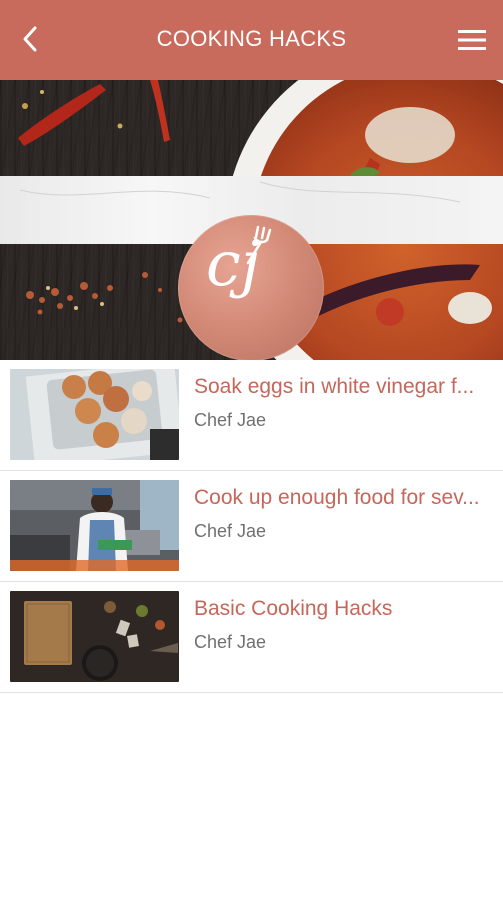 Image resolution: width=503 pixels, height=900 pixels. I want to click on list-item: Soak eggs in white vinegar f... Chef Jae, so click(251, 415).